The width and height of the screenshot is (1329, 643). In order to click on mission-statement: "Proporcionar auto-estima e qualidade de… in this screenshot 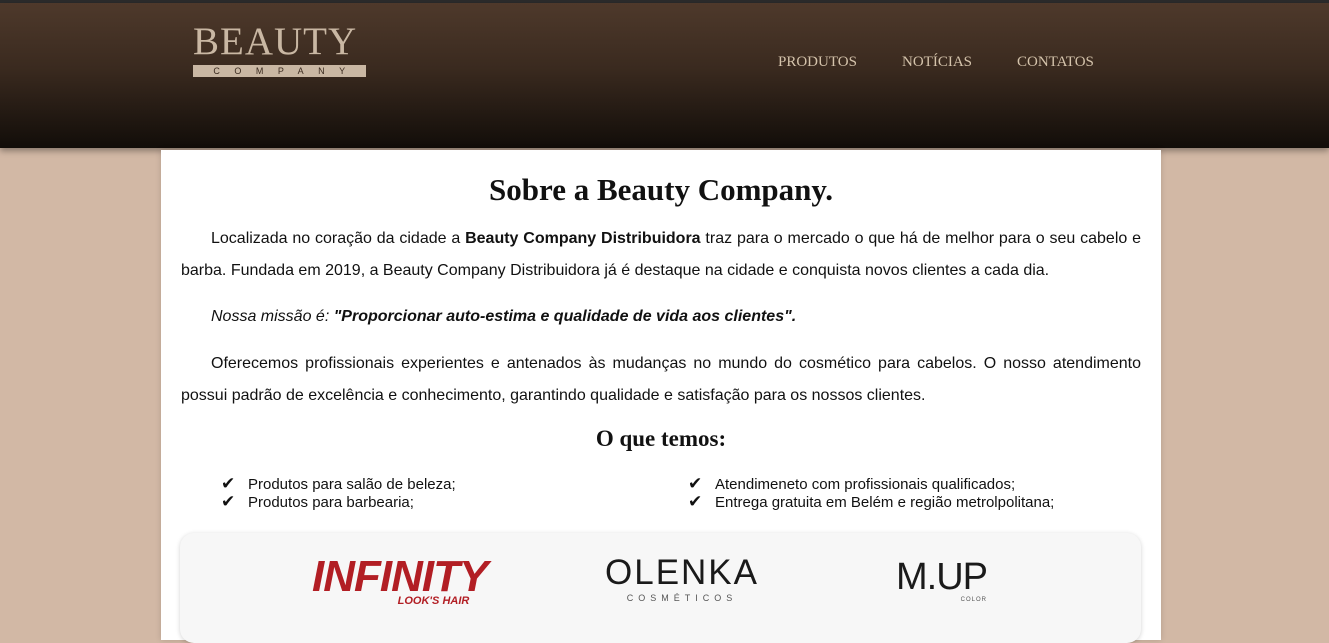, I will do `click(565, 316)`.